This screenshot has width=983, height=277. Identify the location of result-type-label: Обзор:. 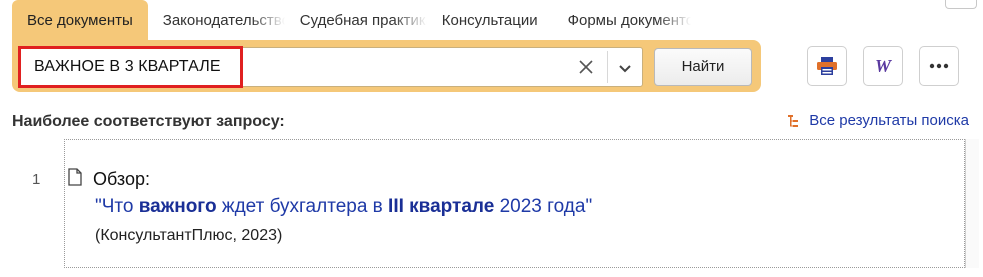
(121, 179).